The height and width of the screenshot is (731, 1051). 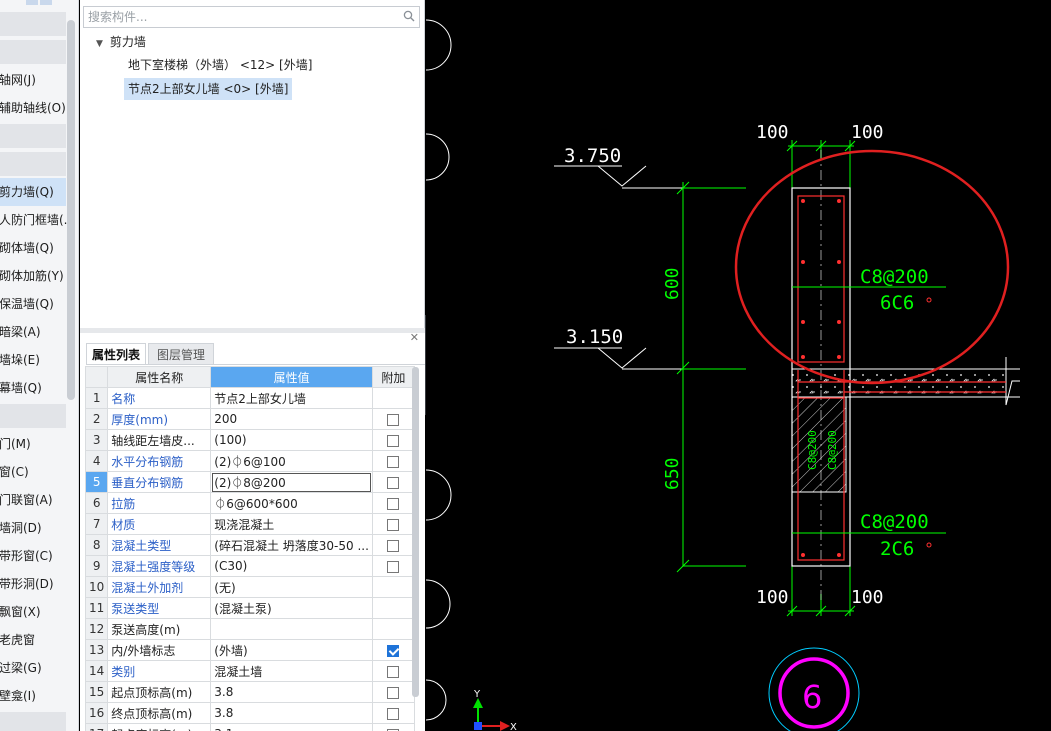 I want to click on property-row: 5 垂直分布钢筋 (2)⏀8@200, so click(x=249, y=482).